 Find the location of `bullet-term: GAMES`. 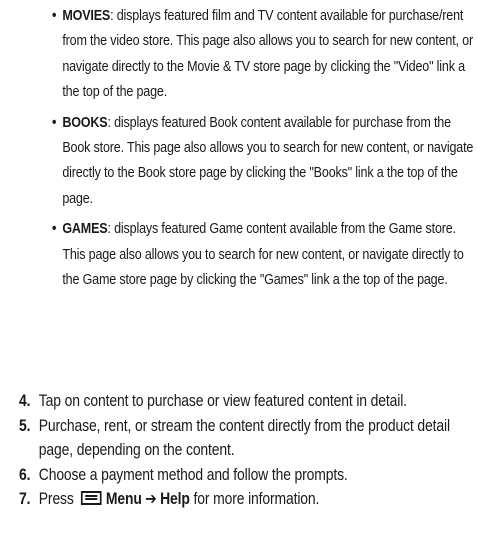

bullet-term: GAMES is located at coordinates (85, 229).